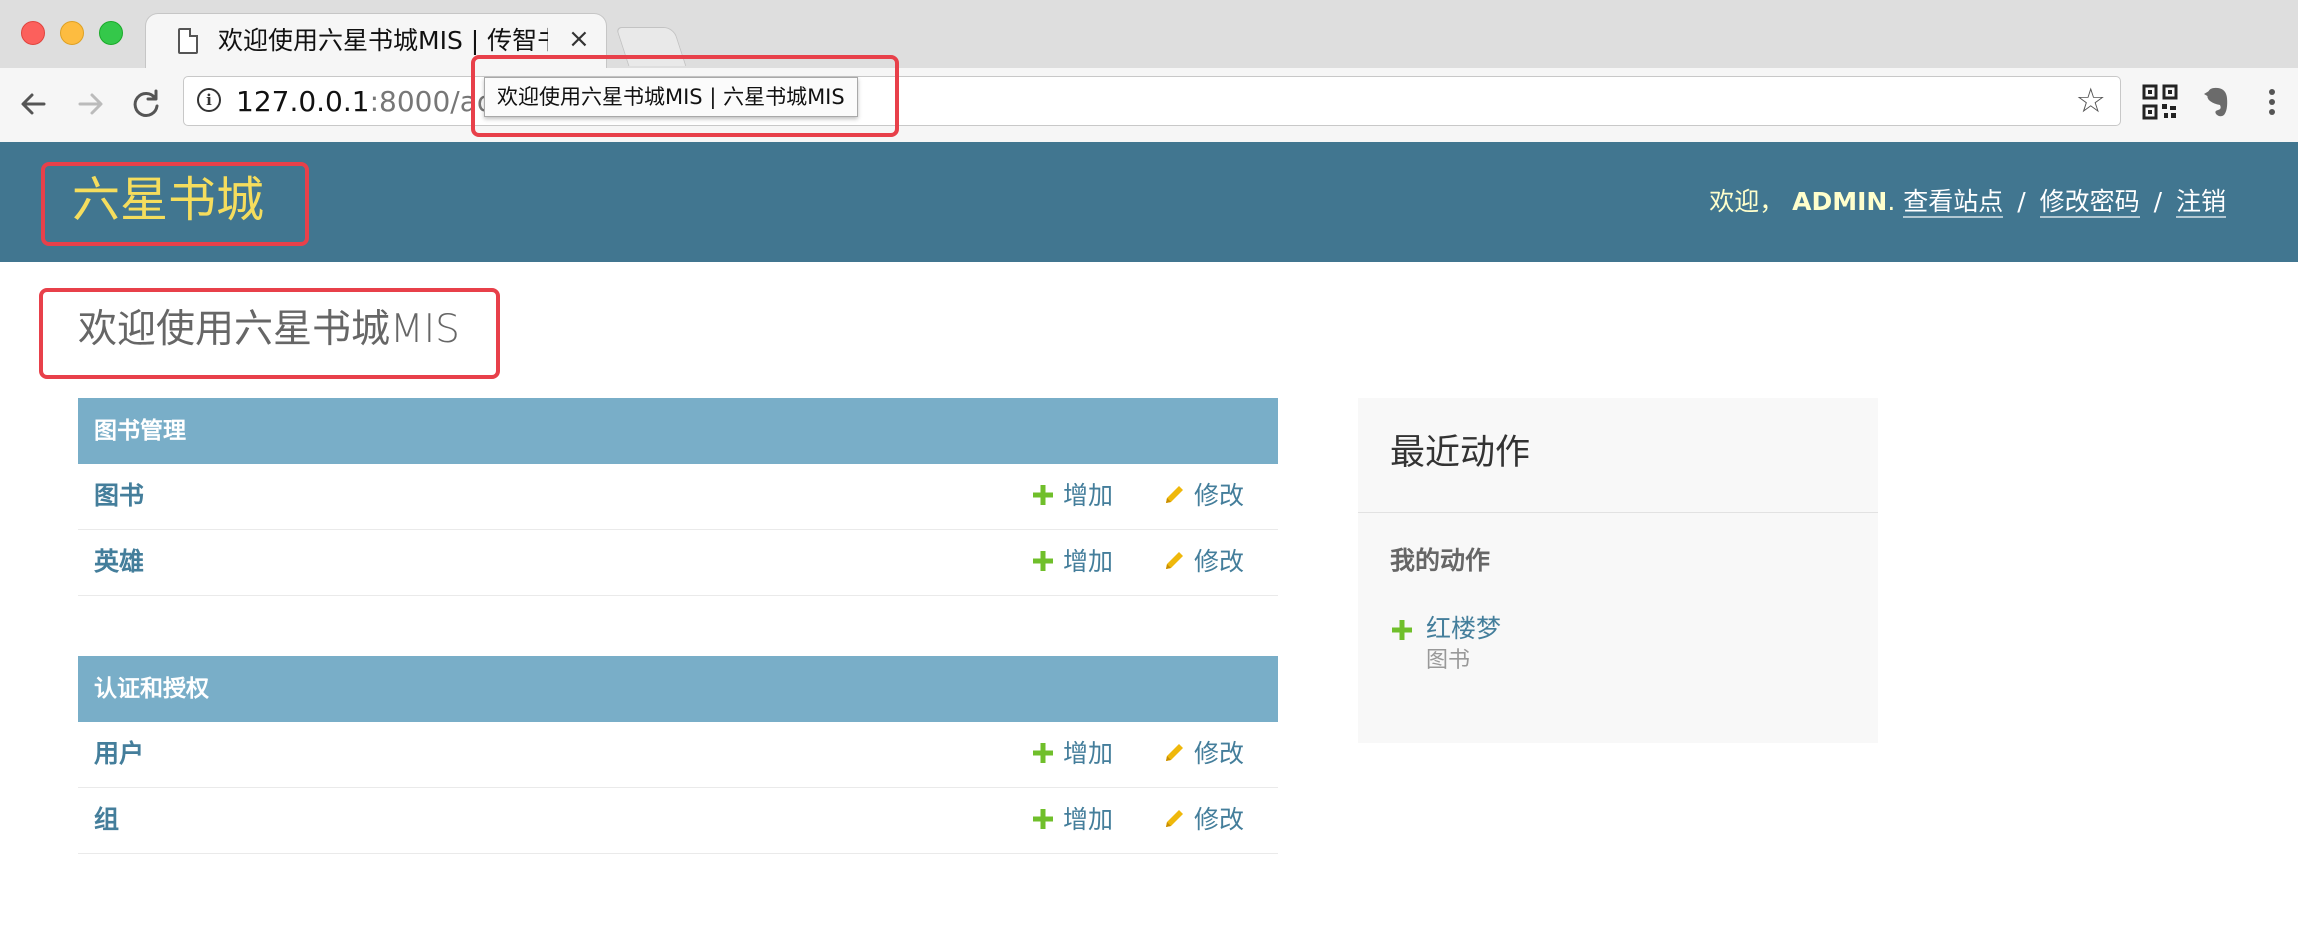 This screenshot has height=930, width=2298. I want to click on annotation-box-tooltip, so click(685, 96).